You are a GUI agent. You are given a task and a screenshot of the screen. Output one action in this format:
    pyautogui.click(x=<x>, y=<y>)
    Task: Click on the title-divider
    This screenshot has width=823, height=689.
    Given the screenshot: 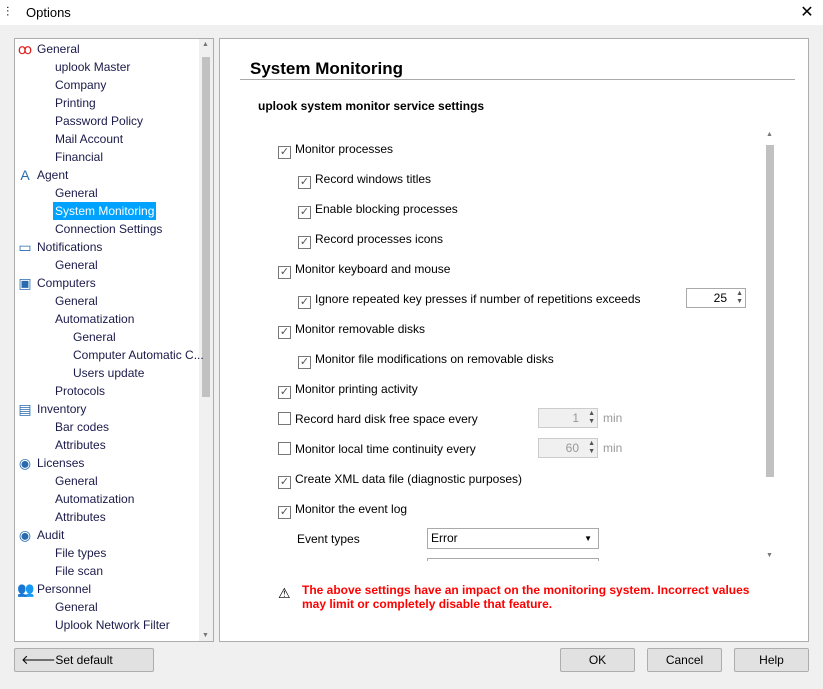 What is the action you would take?
    pyautogui.click(x=517, y=79)
    